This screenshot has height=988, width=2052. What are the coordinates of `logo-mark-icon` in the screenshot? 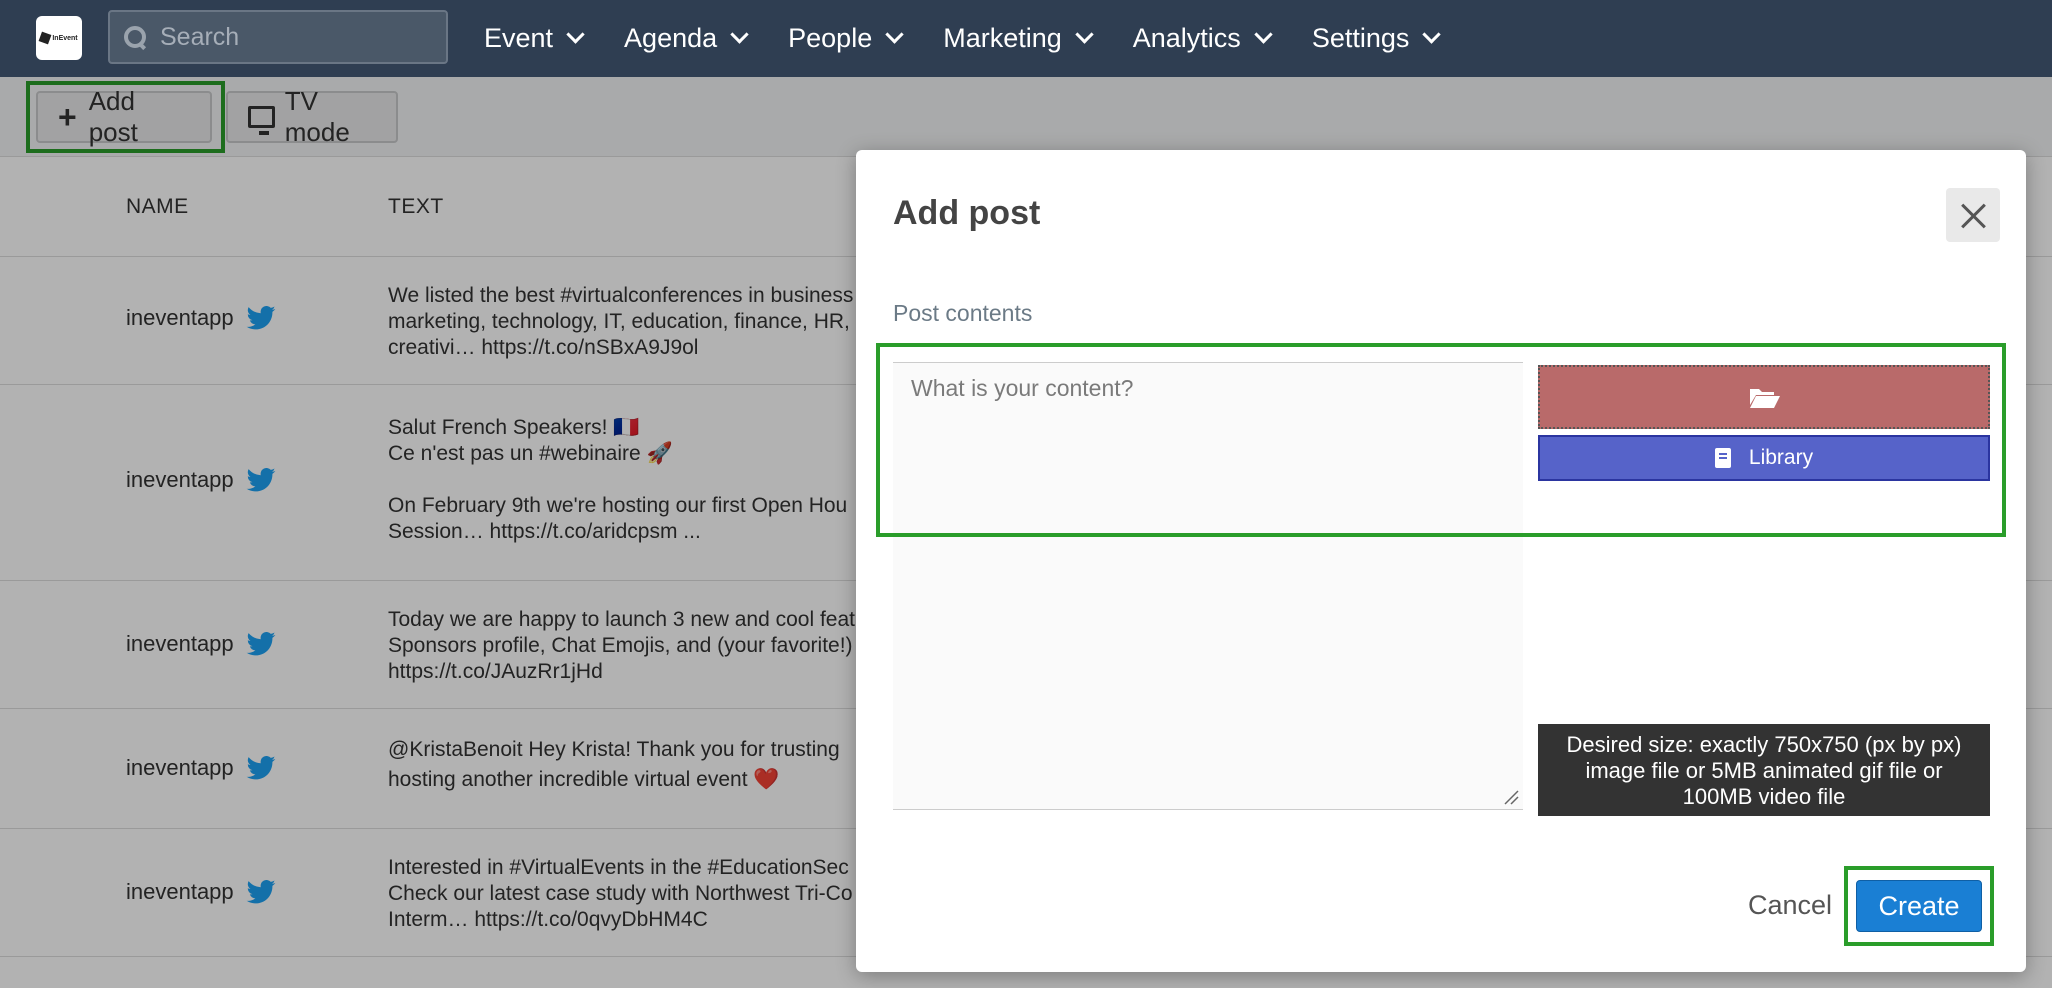 It's located at (45, 38).